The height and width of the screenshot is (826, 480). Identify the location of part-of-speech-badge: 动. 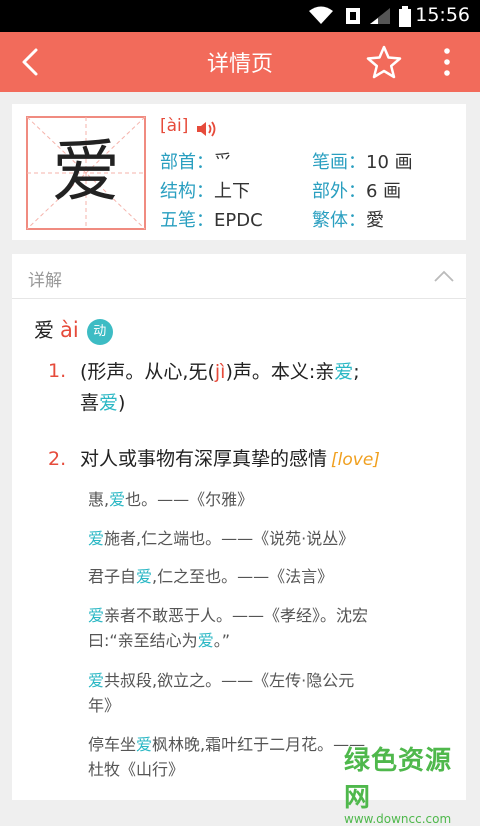
(99, 332).